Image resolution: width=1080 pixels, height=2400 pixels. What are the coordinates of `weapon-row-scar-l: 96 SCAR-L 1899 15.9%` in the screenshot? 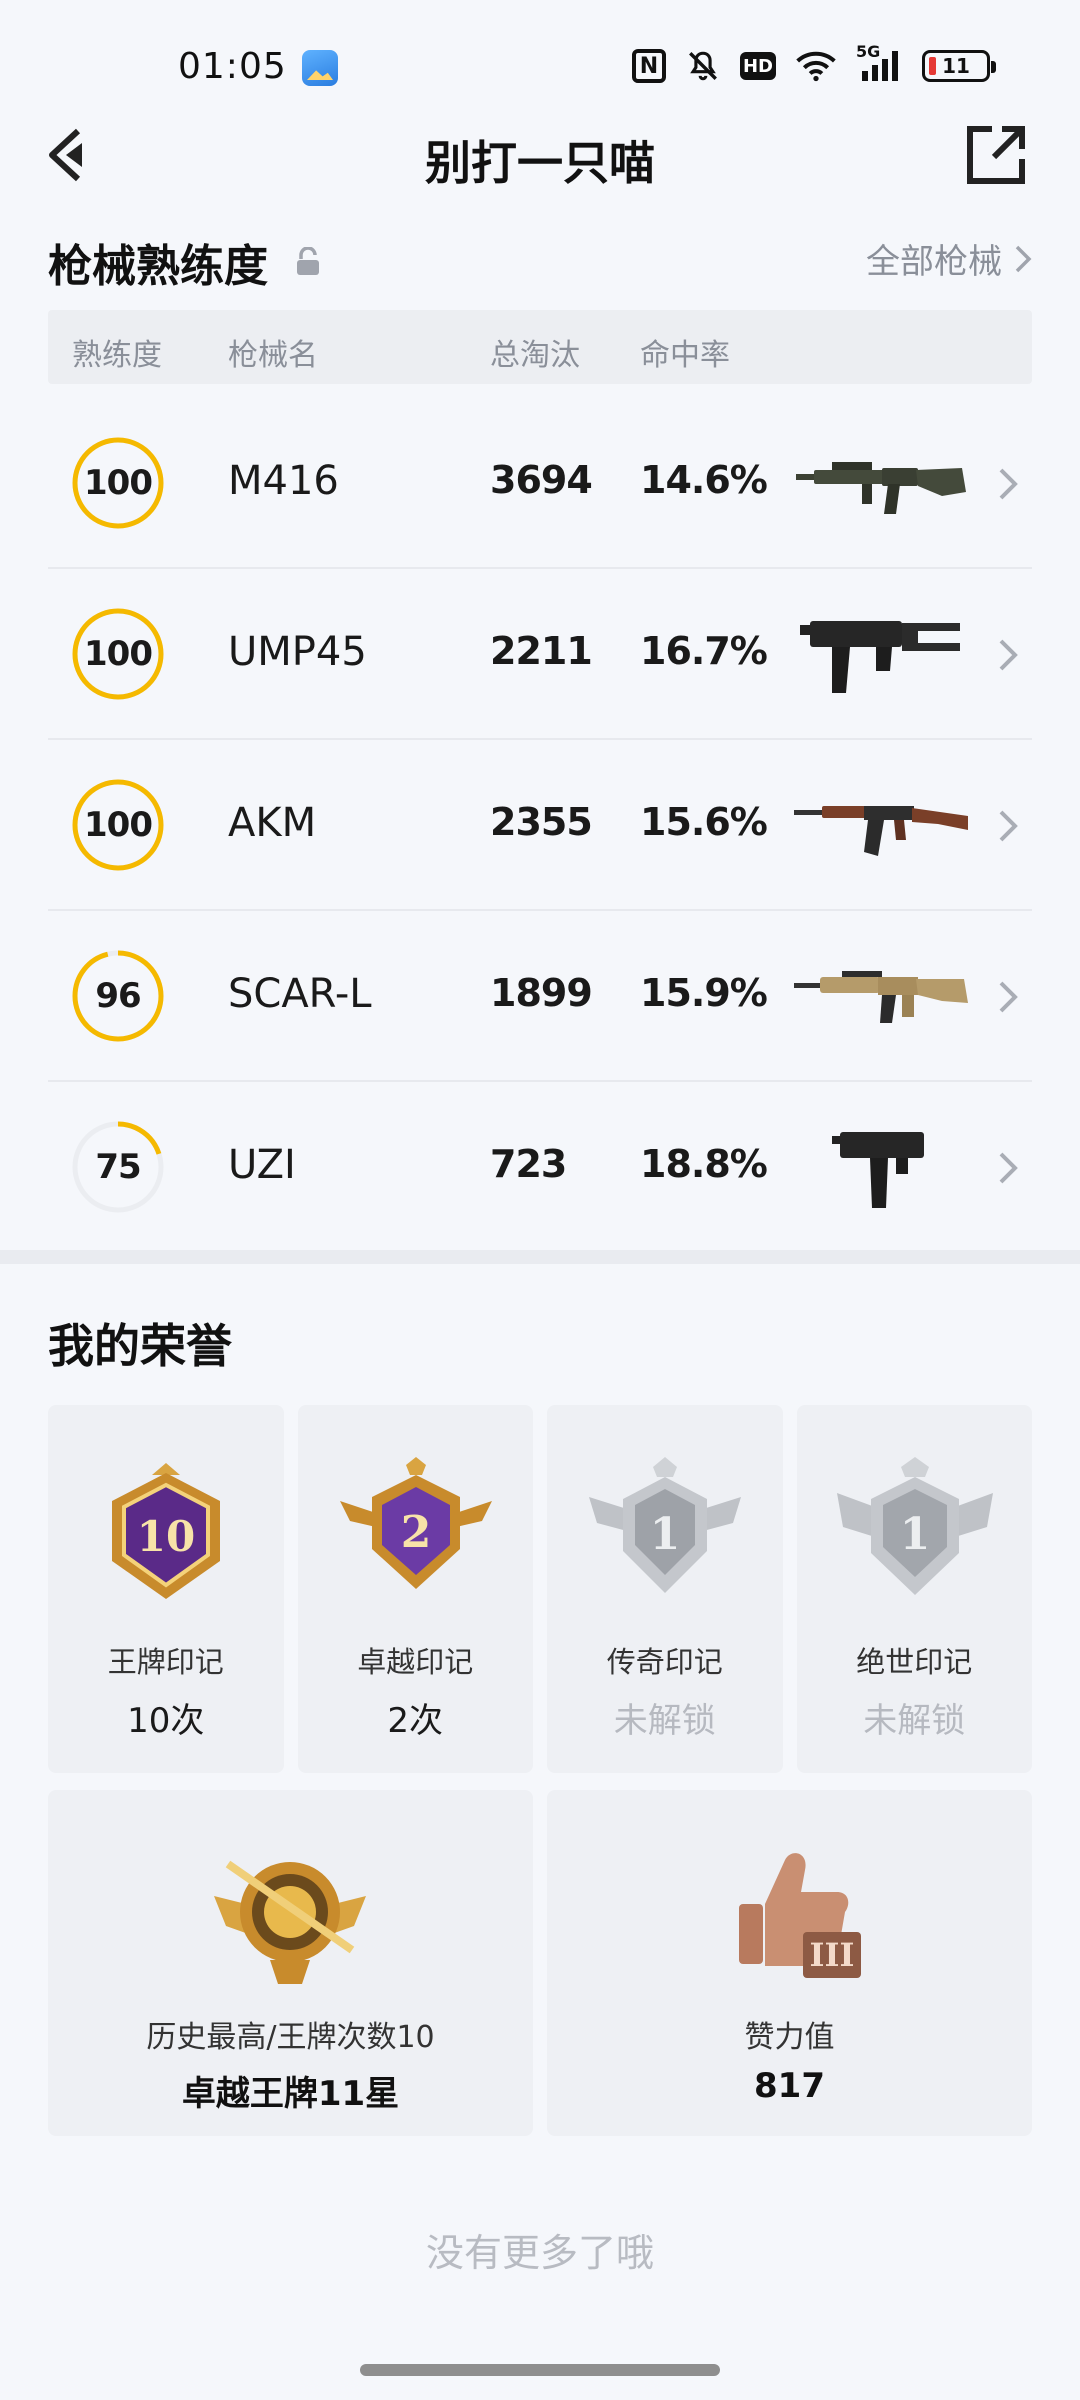 It's located at (540, 996).